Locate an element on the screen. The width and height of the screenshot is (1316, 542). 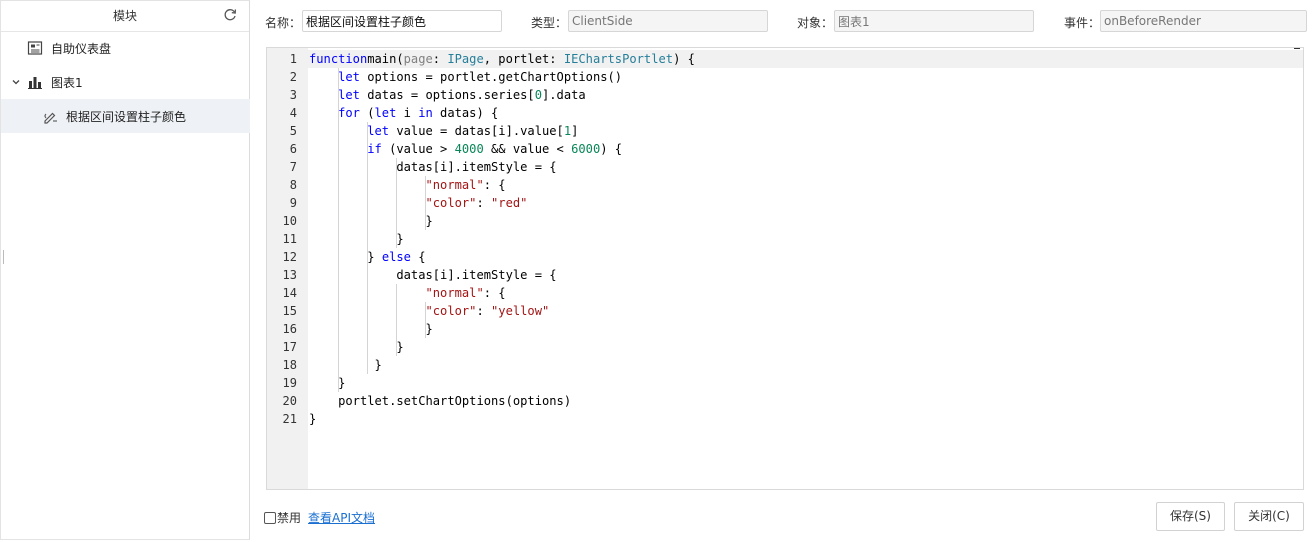
code-text: let datas = options.series[0].data is located at coordinates (447, 95).